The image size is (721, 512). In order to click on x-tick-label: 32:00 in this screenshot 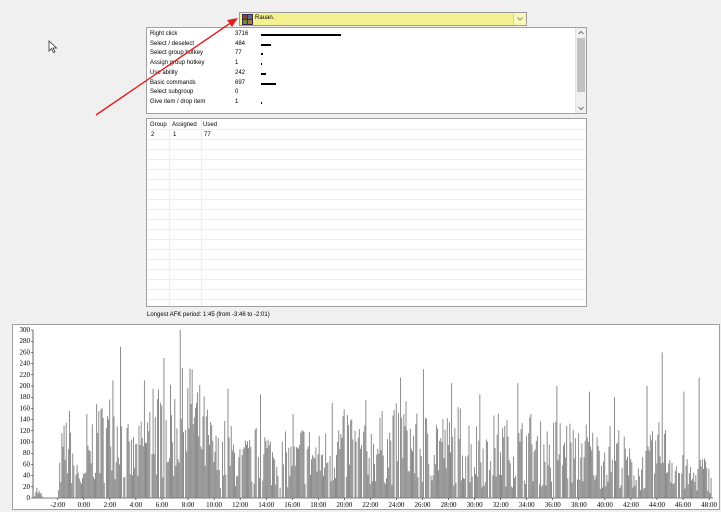, I will do `click(501, 505)`.